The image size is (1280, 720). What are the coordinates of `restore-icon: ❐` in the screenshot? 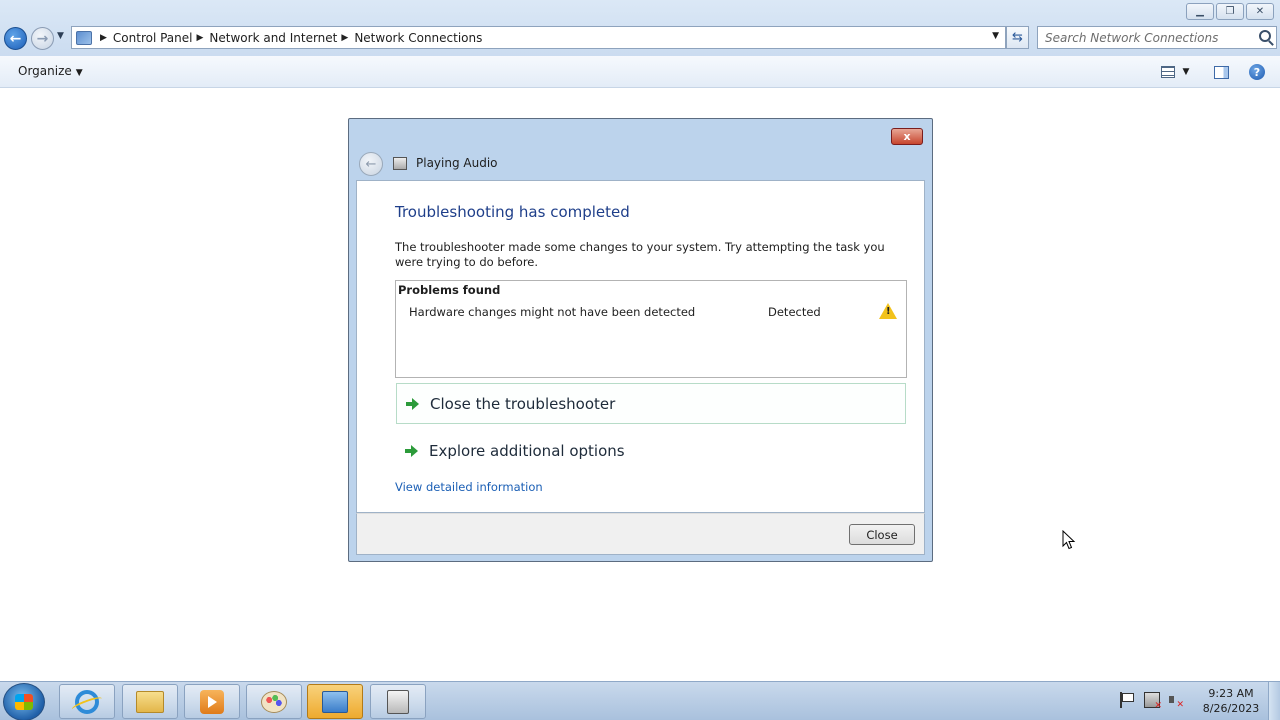 It's located at (1230, 11).